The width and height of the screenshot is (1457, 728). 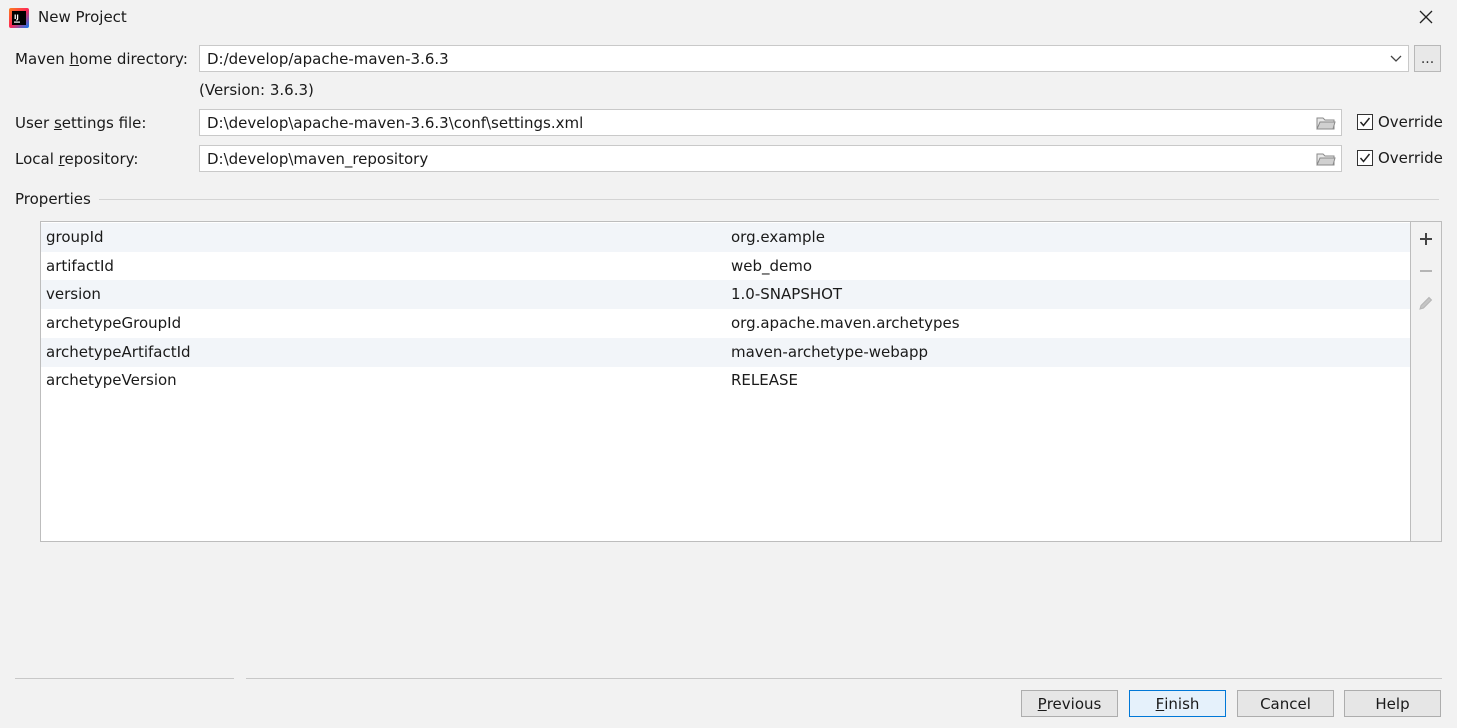 What do you see at coordinates (1392, 703) in the screenshot?
I see `help-button: Help` at bounding box center [1392, 703].